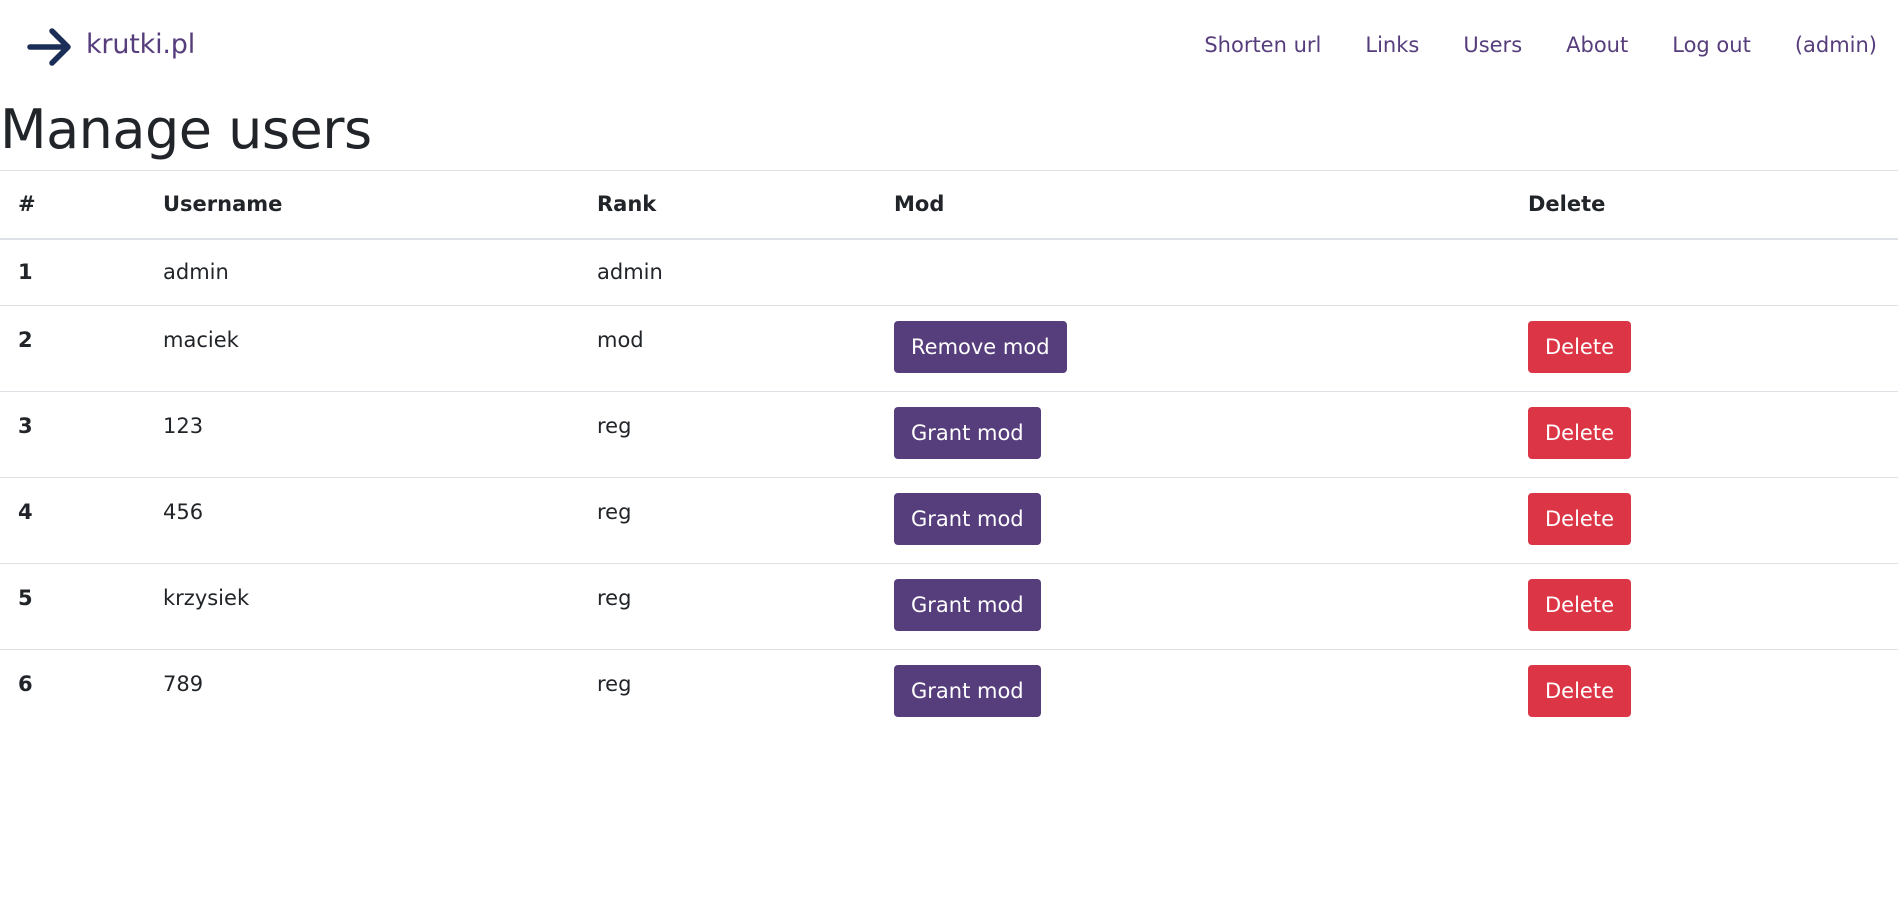 The height and width of the screenshot is (914, 1898). Describe the element at coordinates (362, 606) in the screenshot. I see `row-username: krzysiek` at that location.